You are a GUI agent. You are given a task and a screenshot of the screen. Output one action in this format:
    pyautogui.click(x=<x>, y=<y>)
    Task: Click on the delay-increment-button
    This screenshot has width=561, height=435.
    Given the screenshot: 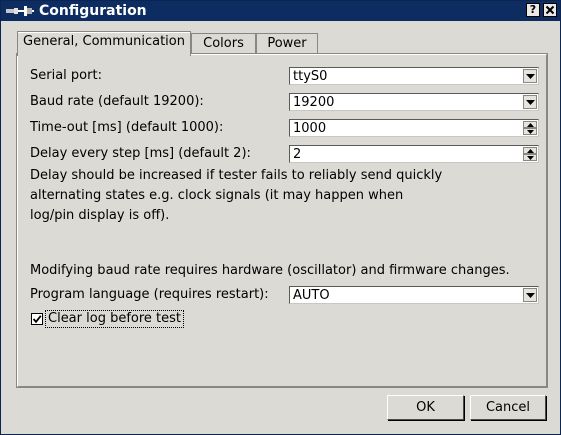 What is the action you would take?
    pyautogui.click(x=530, y=150)
    